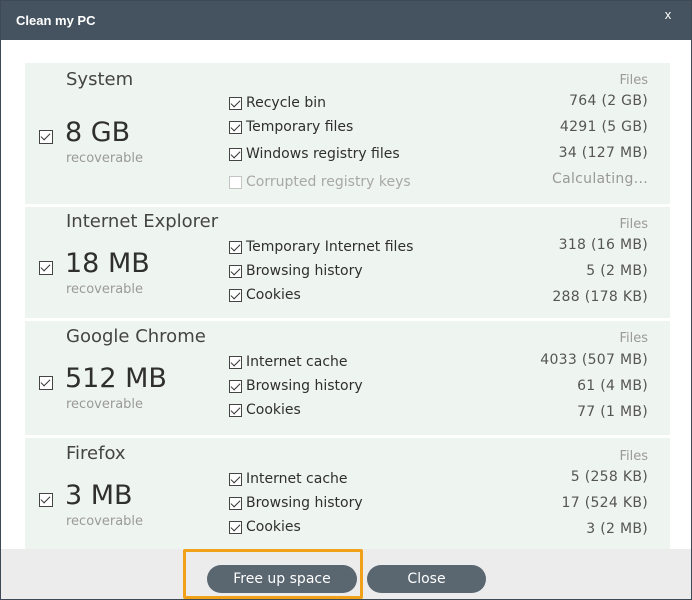  What do you see at coordinates (617, 271) in the screenshot?
I see `row-value: 5 (2 MB)` at bounding box center [617, 271].